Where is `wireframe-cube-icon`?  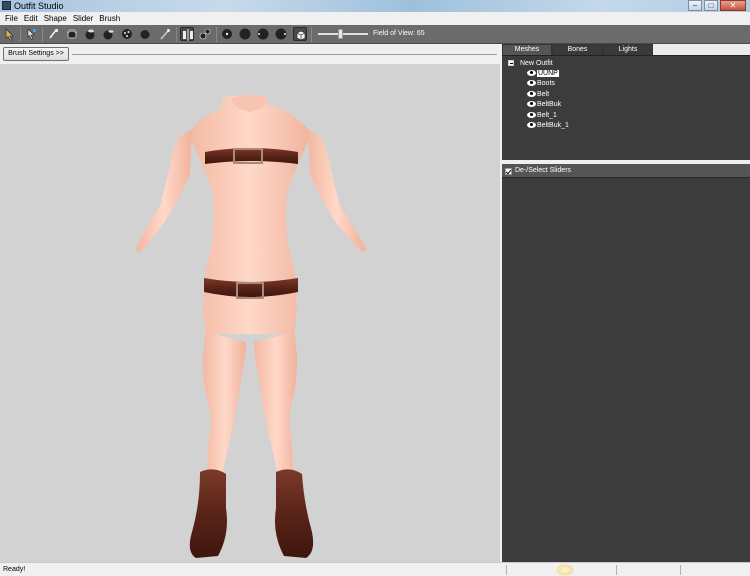 wireframe-cube-icon is located at coordinates (300, 34).